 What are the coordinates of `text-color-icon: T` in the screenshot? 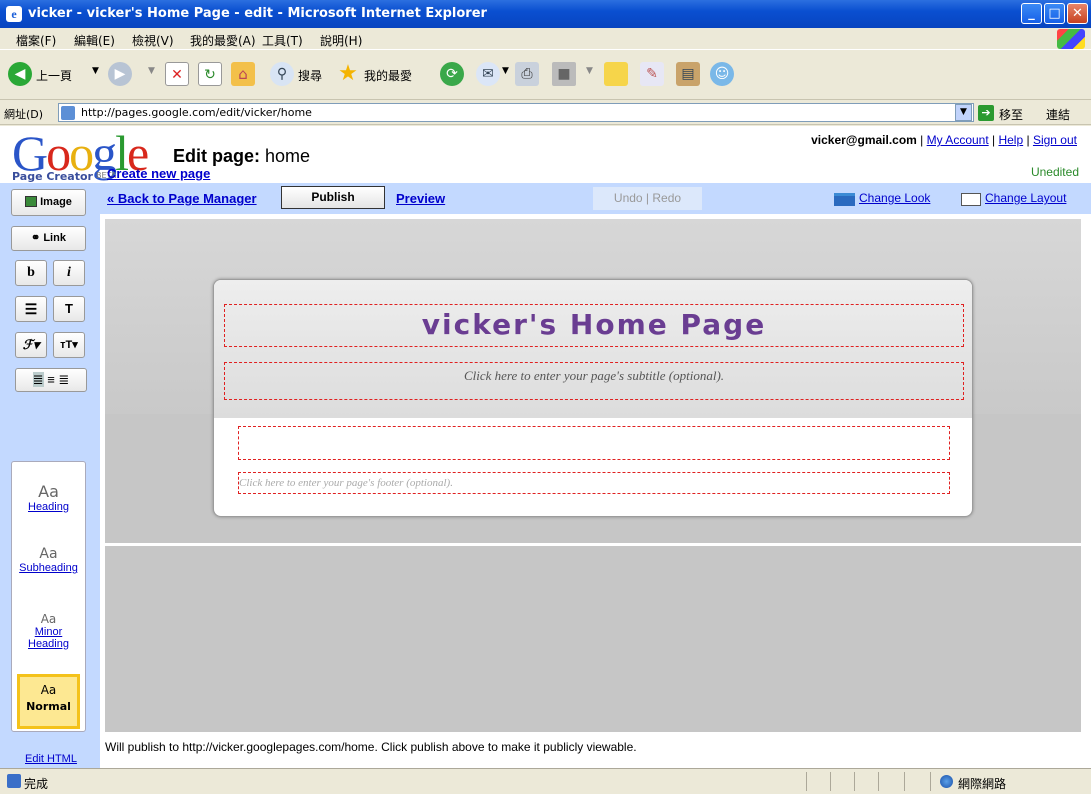 It's located at (69, 309).